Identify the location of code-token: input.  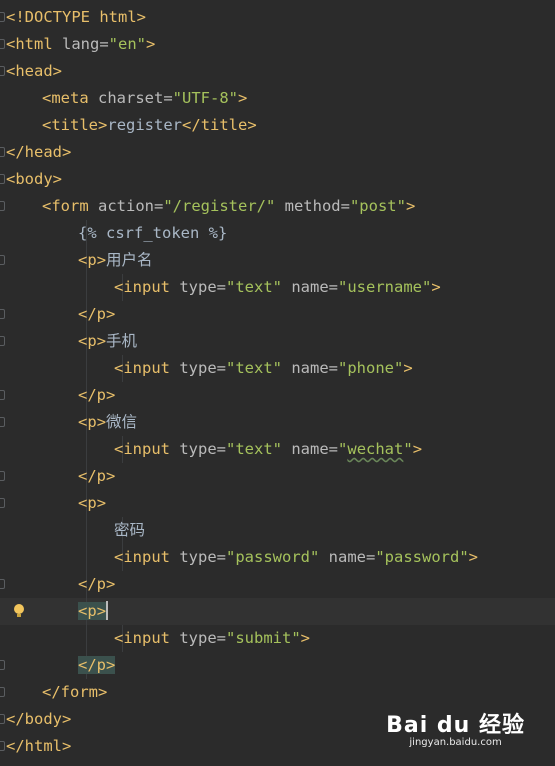
(147, 287).